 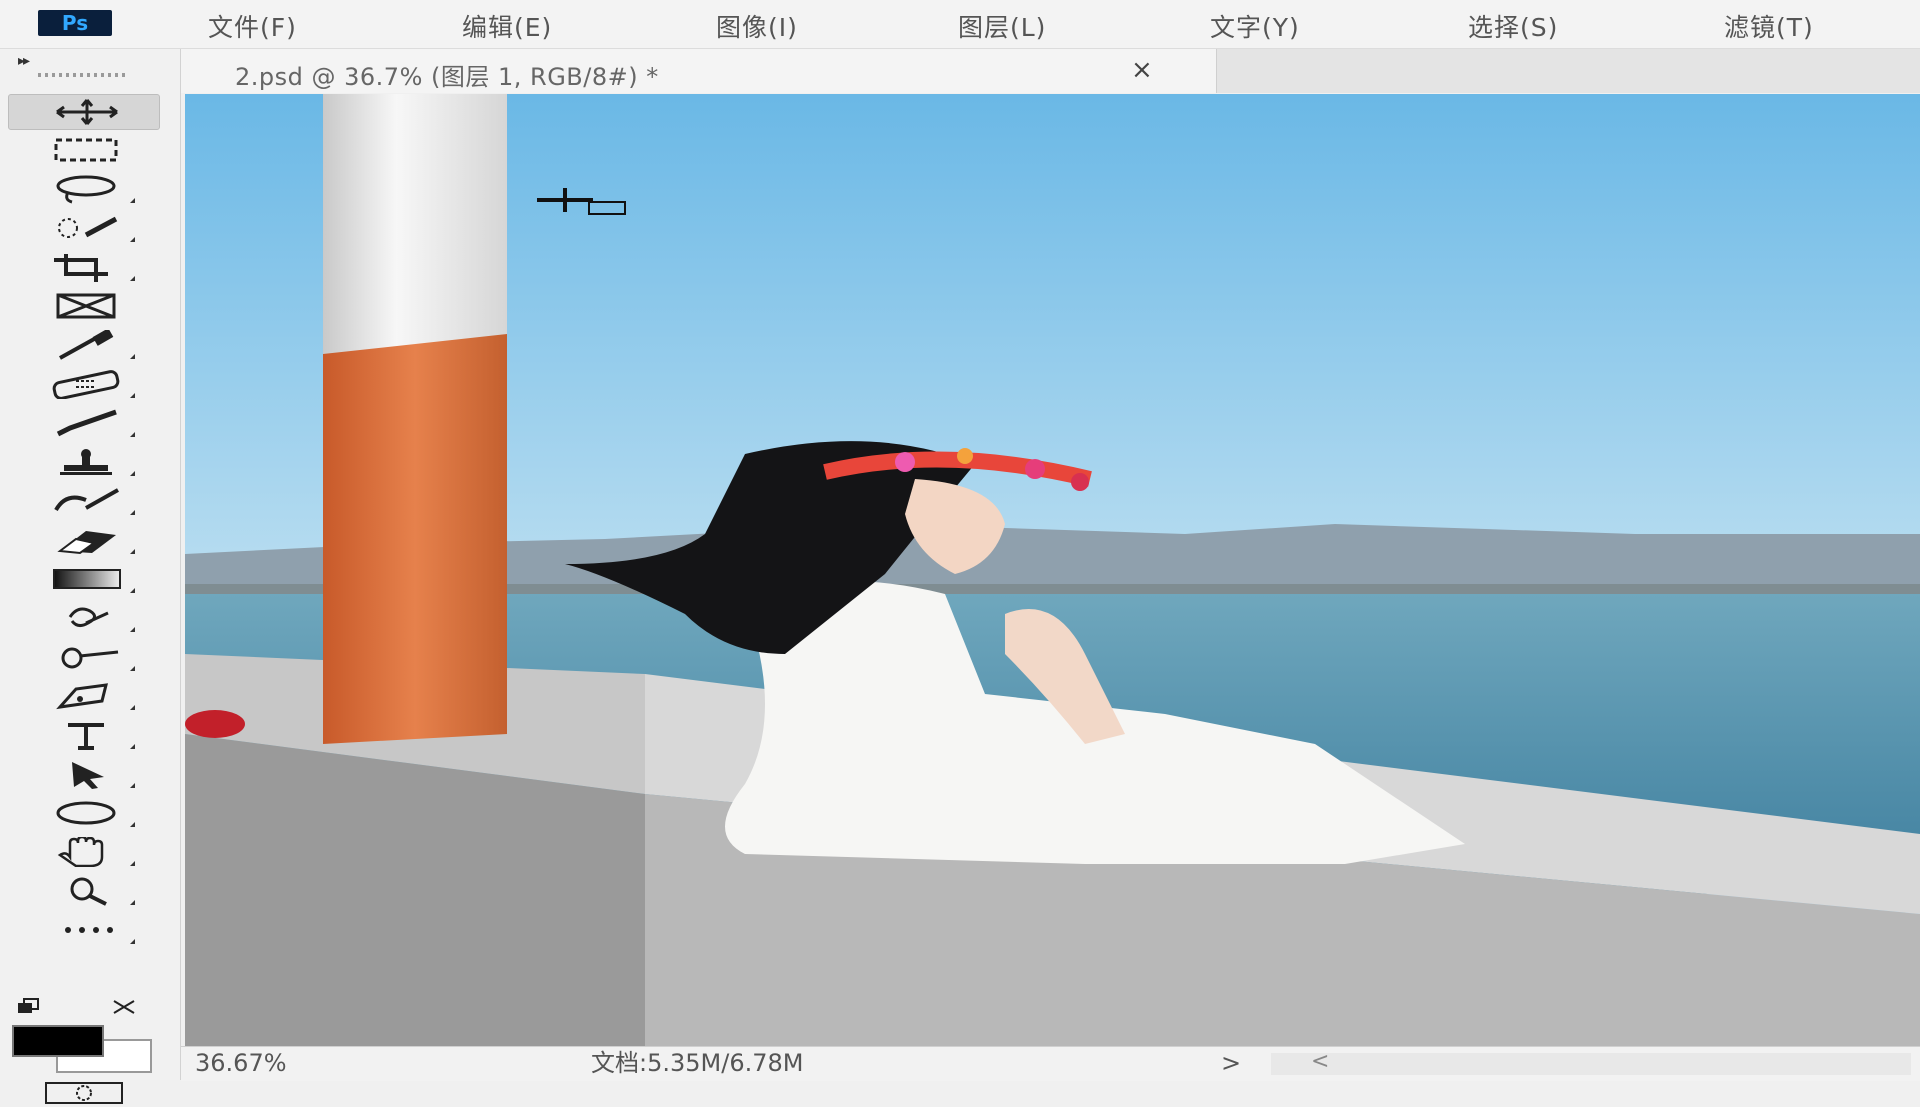 I want to click on horizontal-scrollbar, so click(x=1591, y=1064).